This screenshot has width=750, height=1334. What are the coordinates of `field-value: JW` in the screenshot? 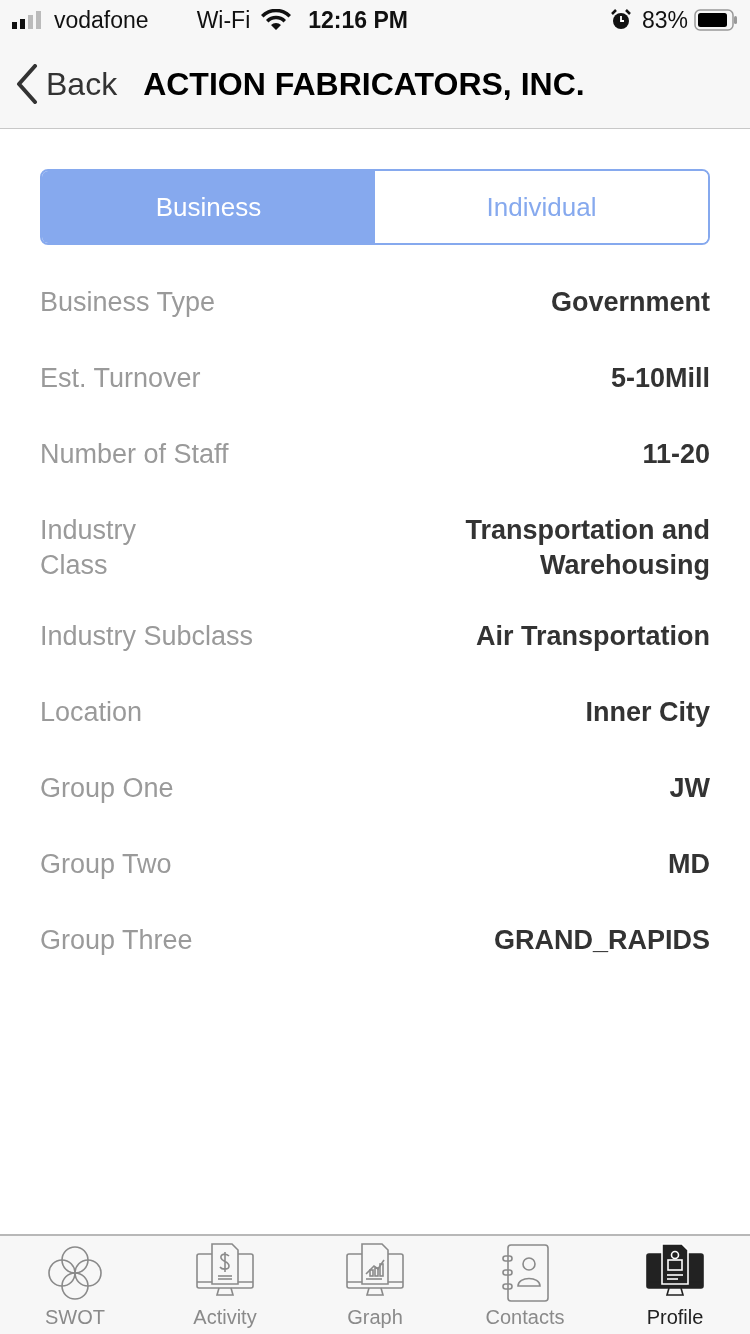 It's located at (689, 788).